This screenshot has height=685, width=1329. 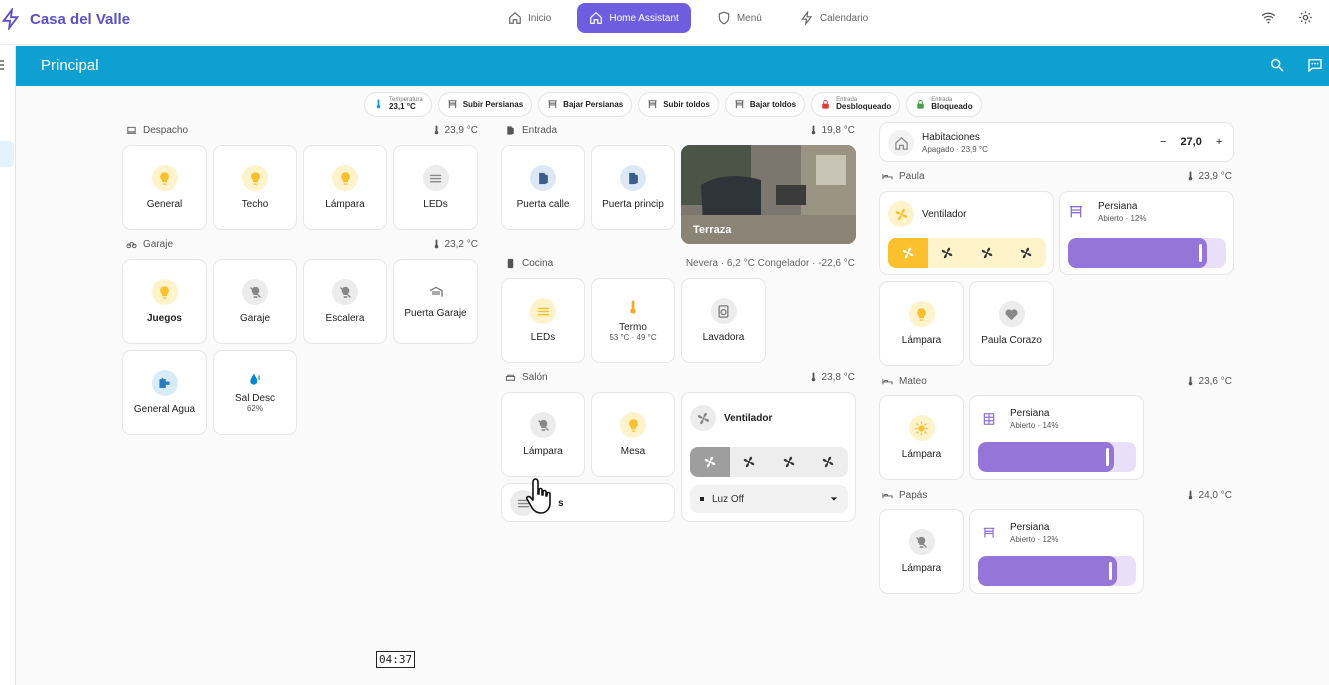 What do you see at coordinates (634, 18) in the screenshot?
I see `tab-home-assistant: Home Assistant` at bounding box center [634, 18].